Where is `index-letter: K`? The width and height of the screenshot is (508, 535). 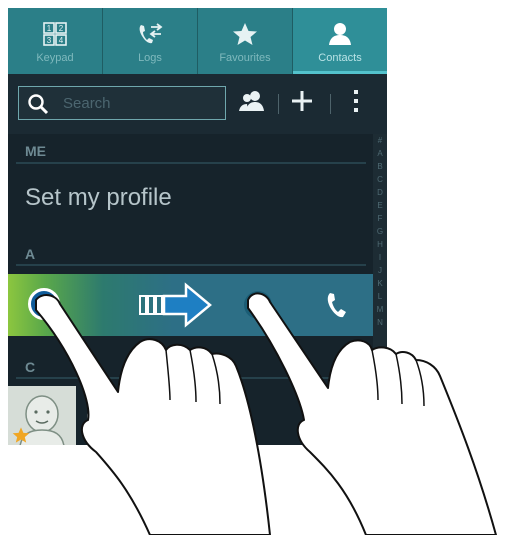 index-letter: K is located at coordinates (380, 283).